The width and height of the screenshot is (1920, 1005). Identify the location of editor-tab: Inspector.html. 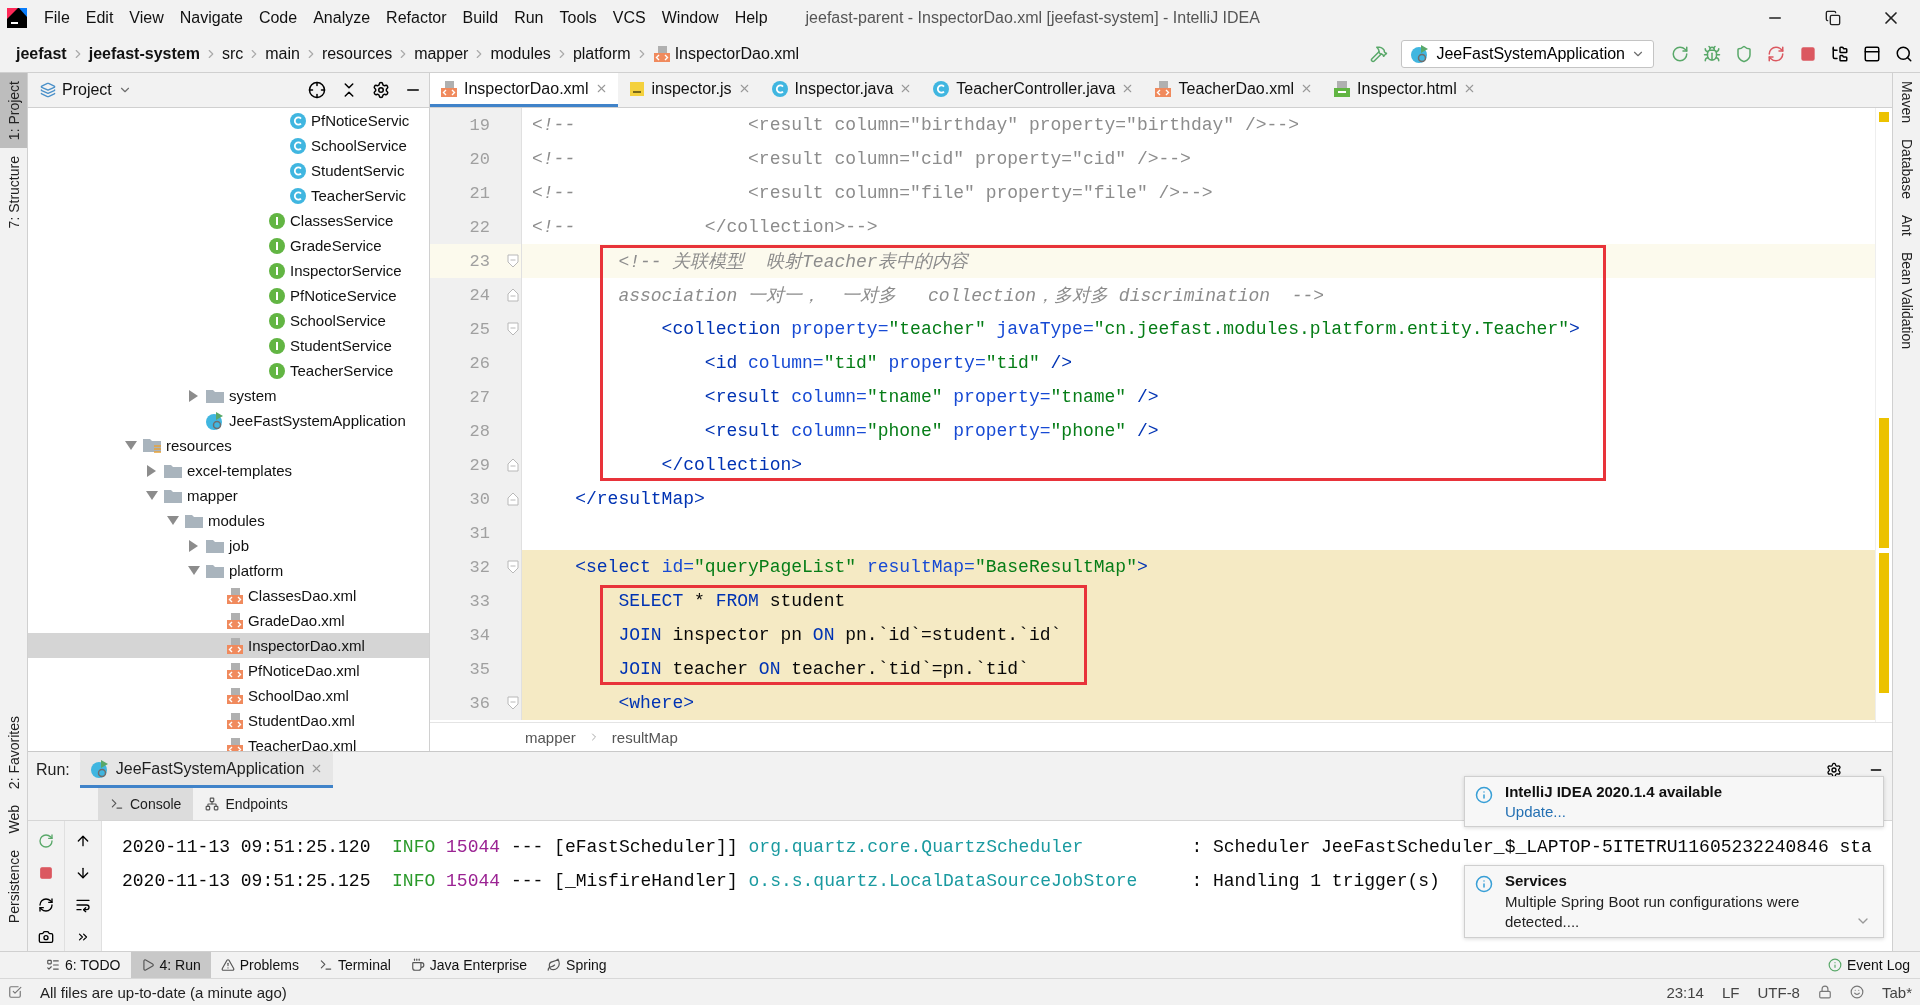
(1404, 90).